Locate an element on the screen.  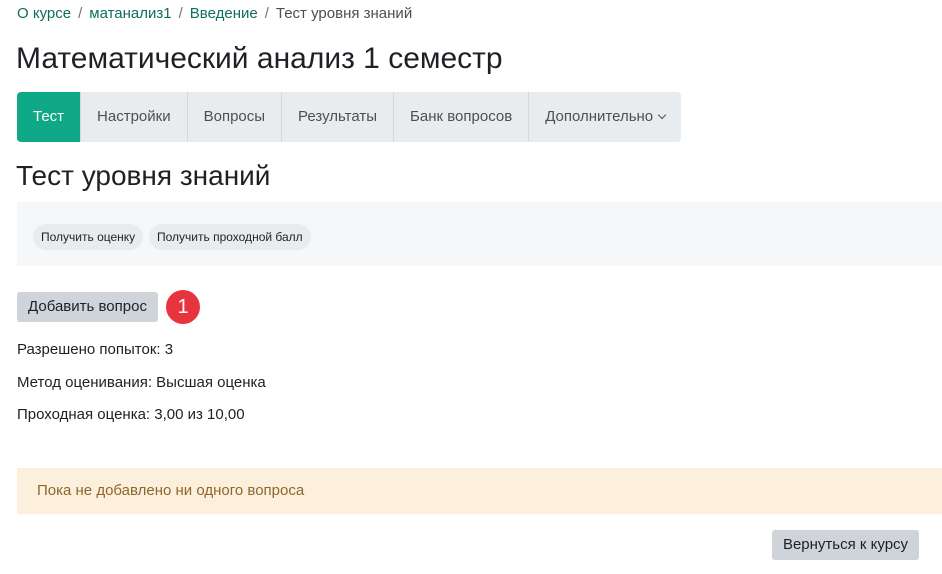
tab-results: Результаты is located at coordinates (338, 117).